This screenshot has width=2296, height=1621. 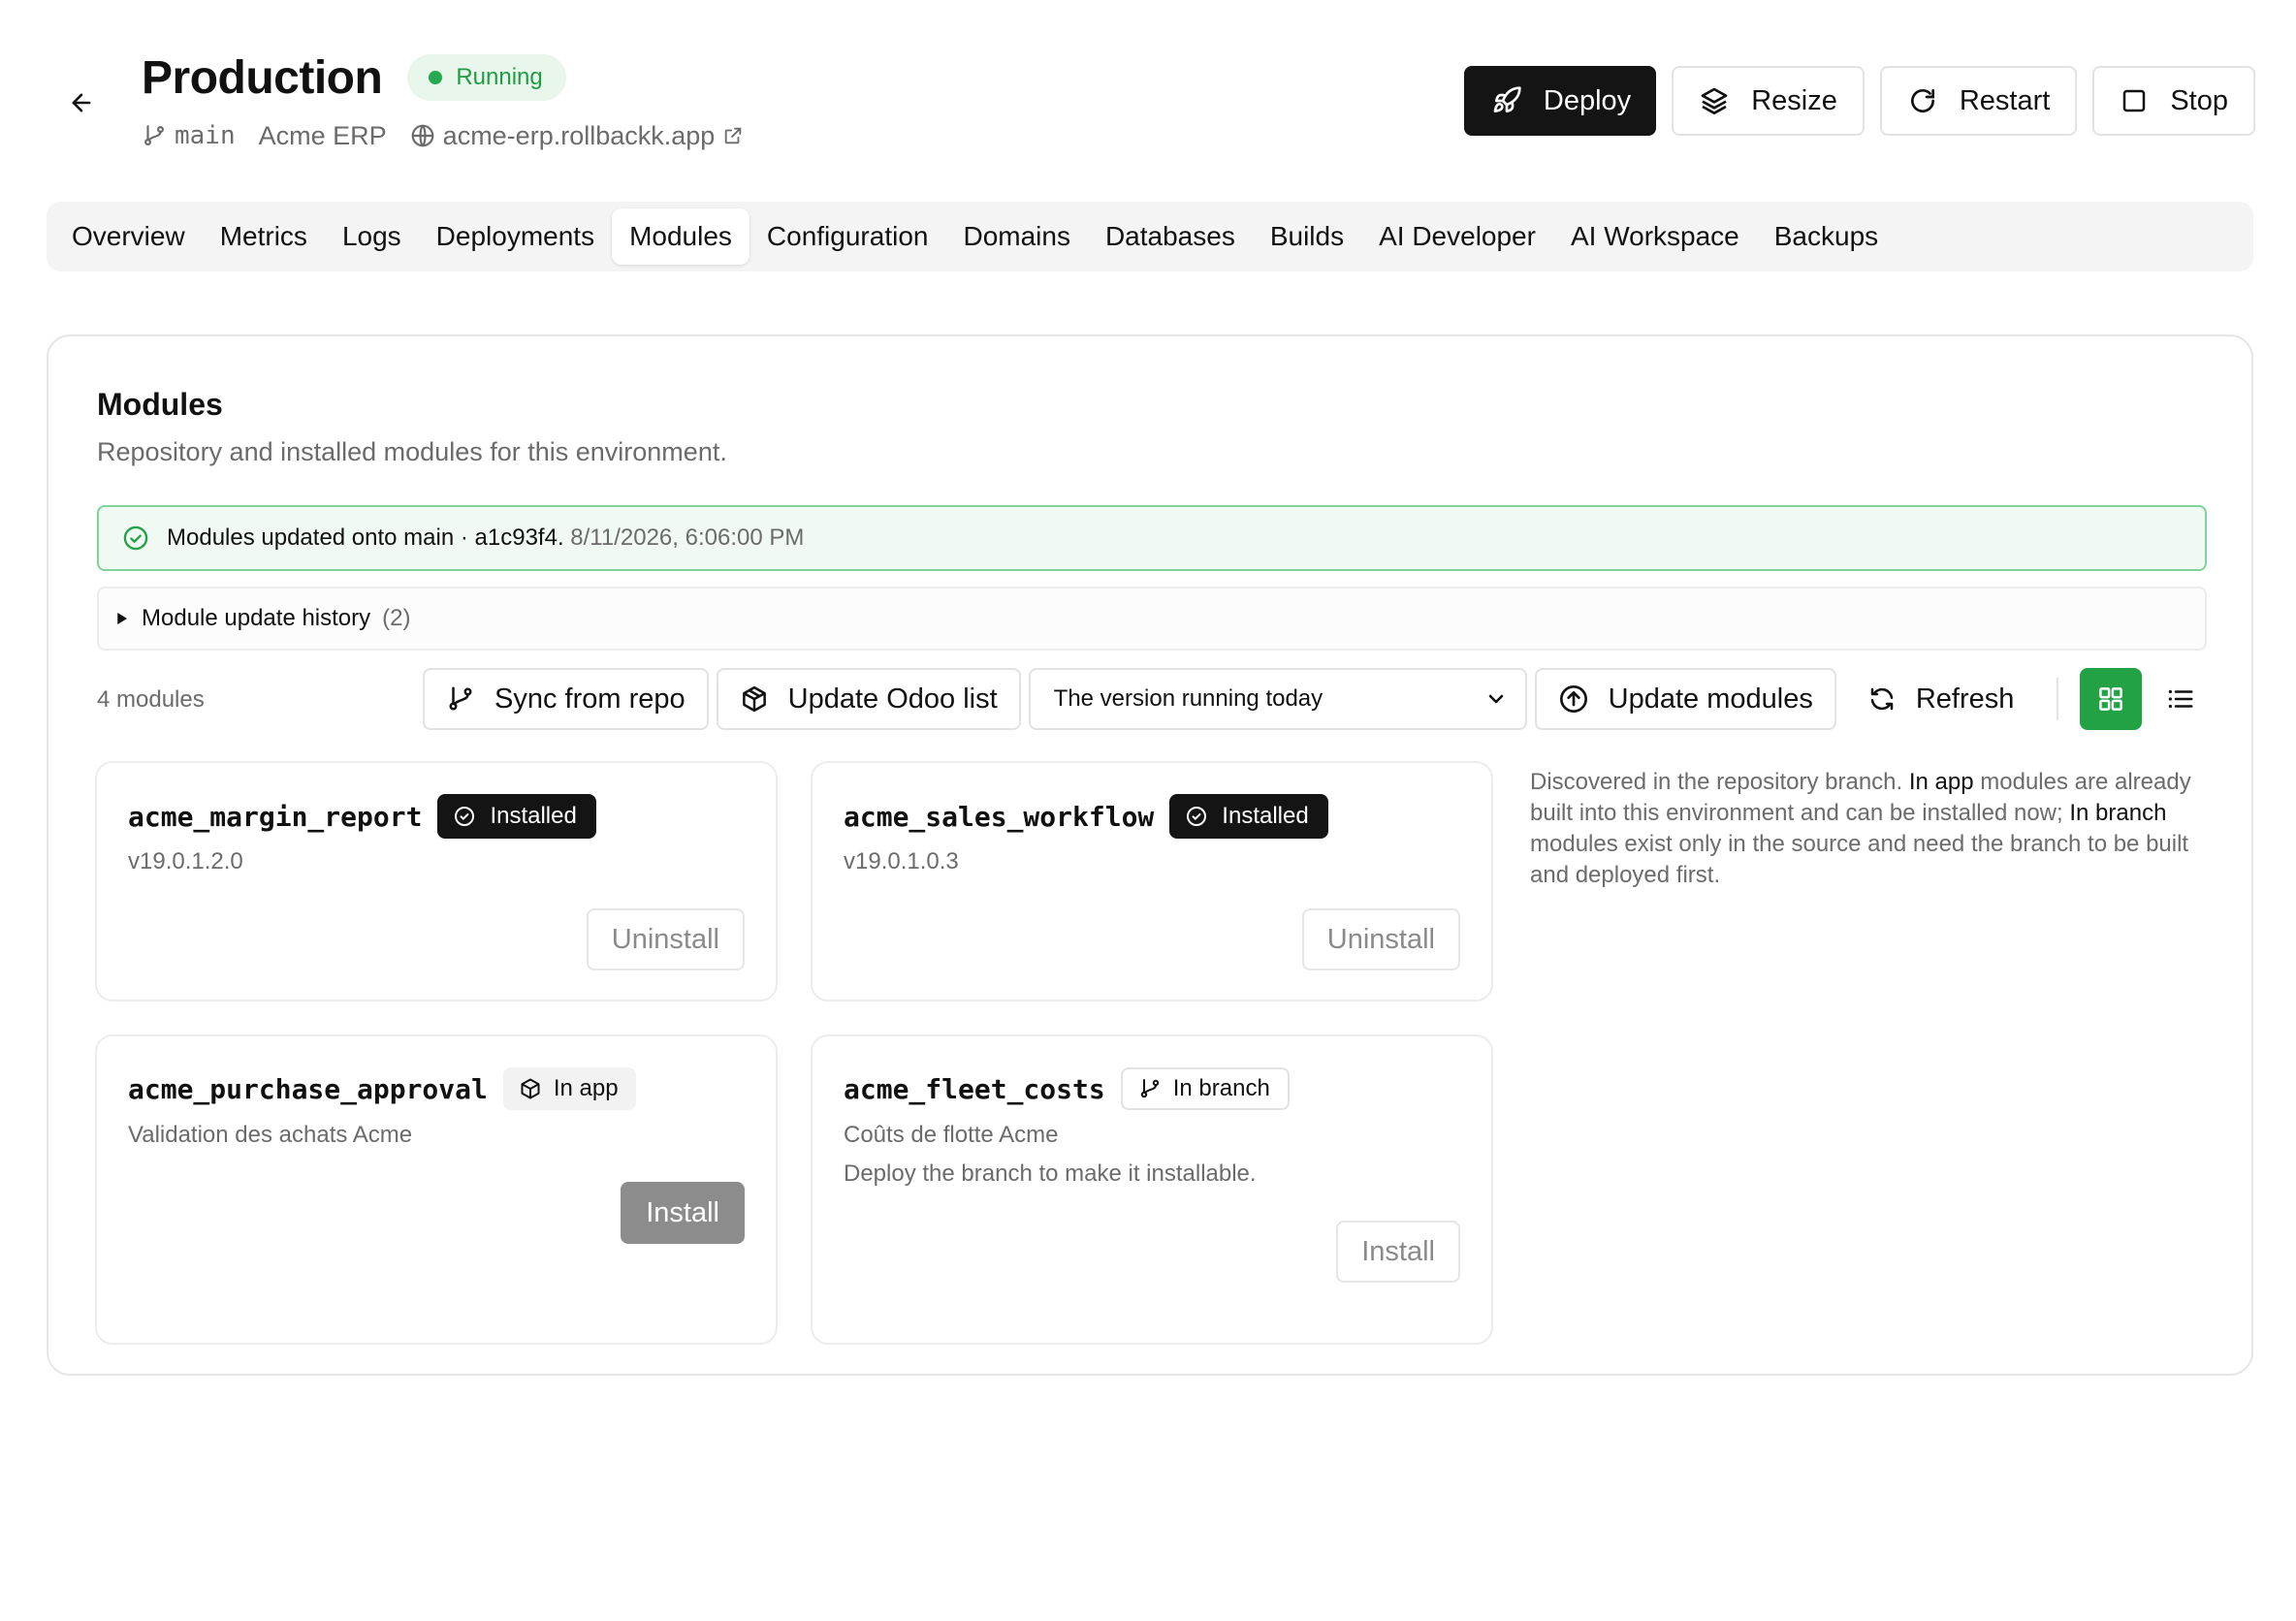 What do you see at coordinates (275, 816) in the screenshot?
I see `module-name: acme_margin_report` at bounding box center [275, 816].